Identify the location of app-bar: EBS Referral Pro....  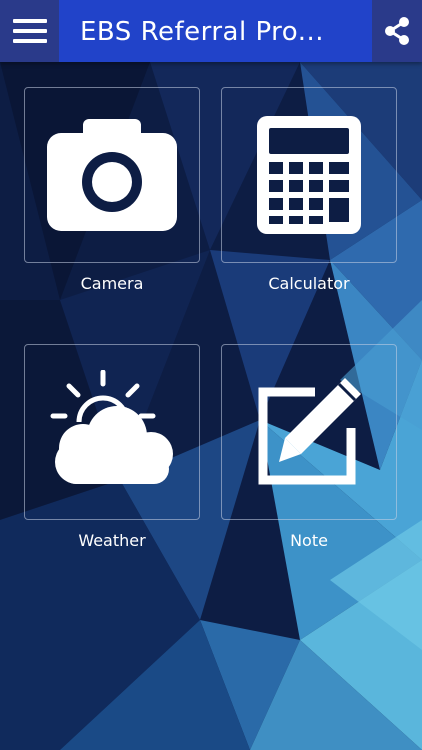
(211, 31).